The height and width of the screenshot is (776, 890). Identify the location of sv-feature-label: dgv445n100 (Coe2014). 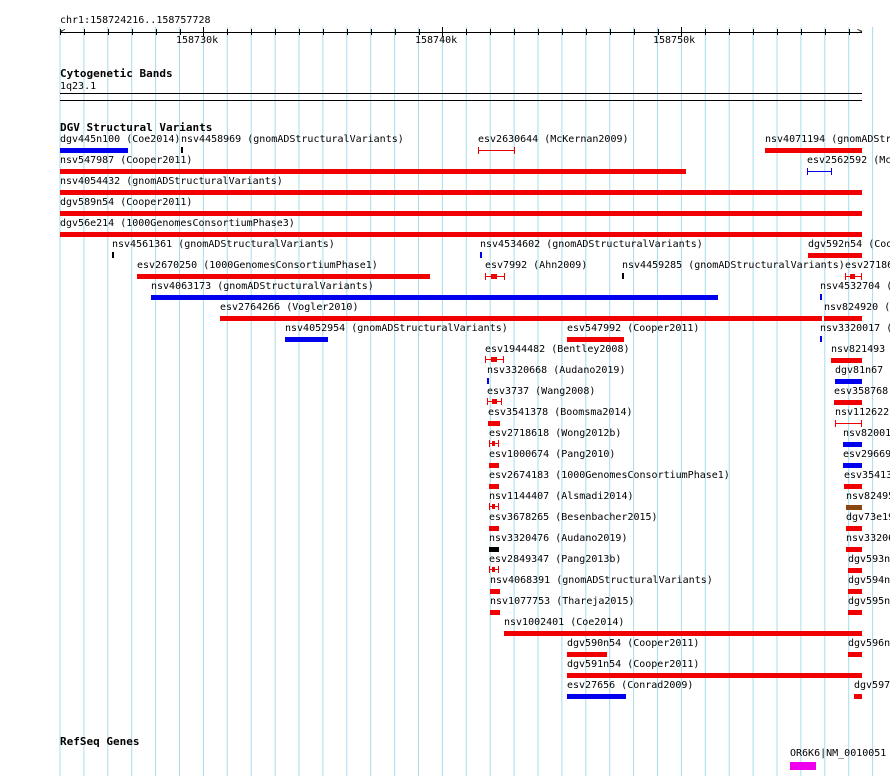
(120, 139).